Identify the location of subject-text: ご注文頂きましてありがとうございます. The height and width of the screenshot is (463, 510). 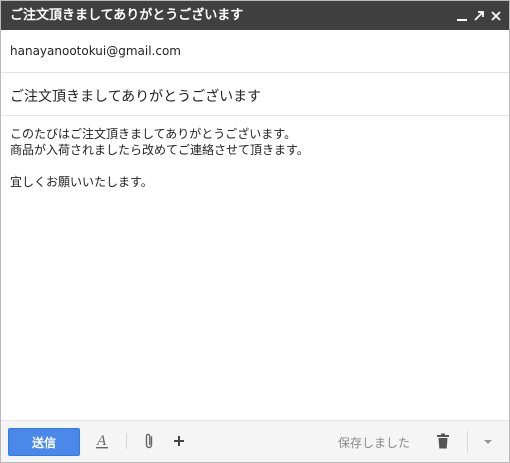
(135, 96).